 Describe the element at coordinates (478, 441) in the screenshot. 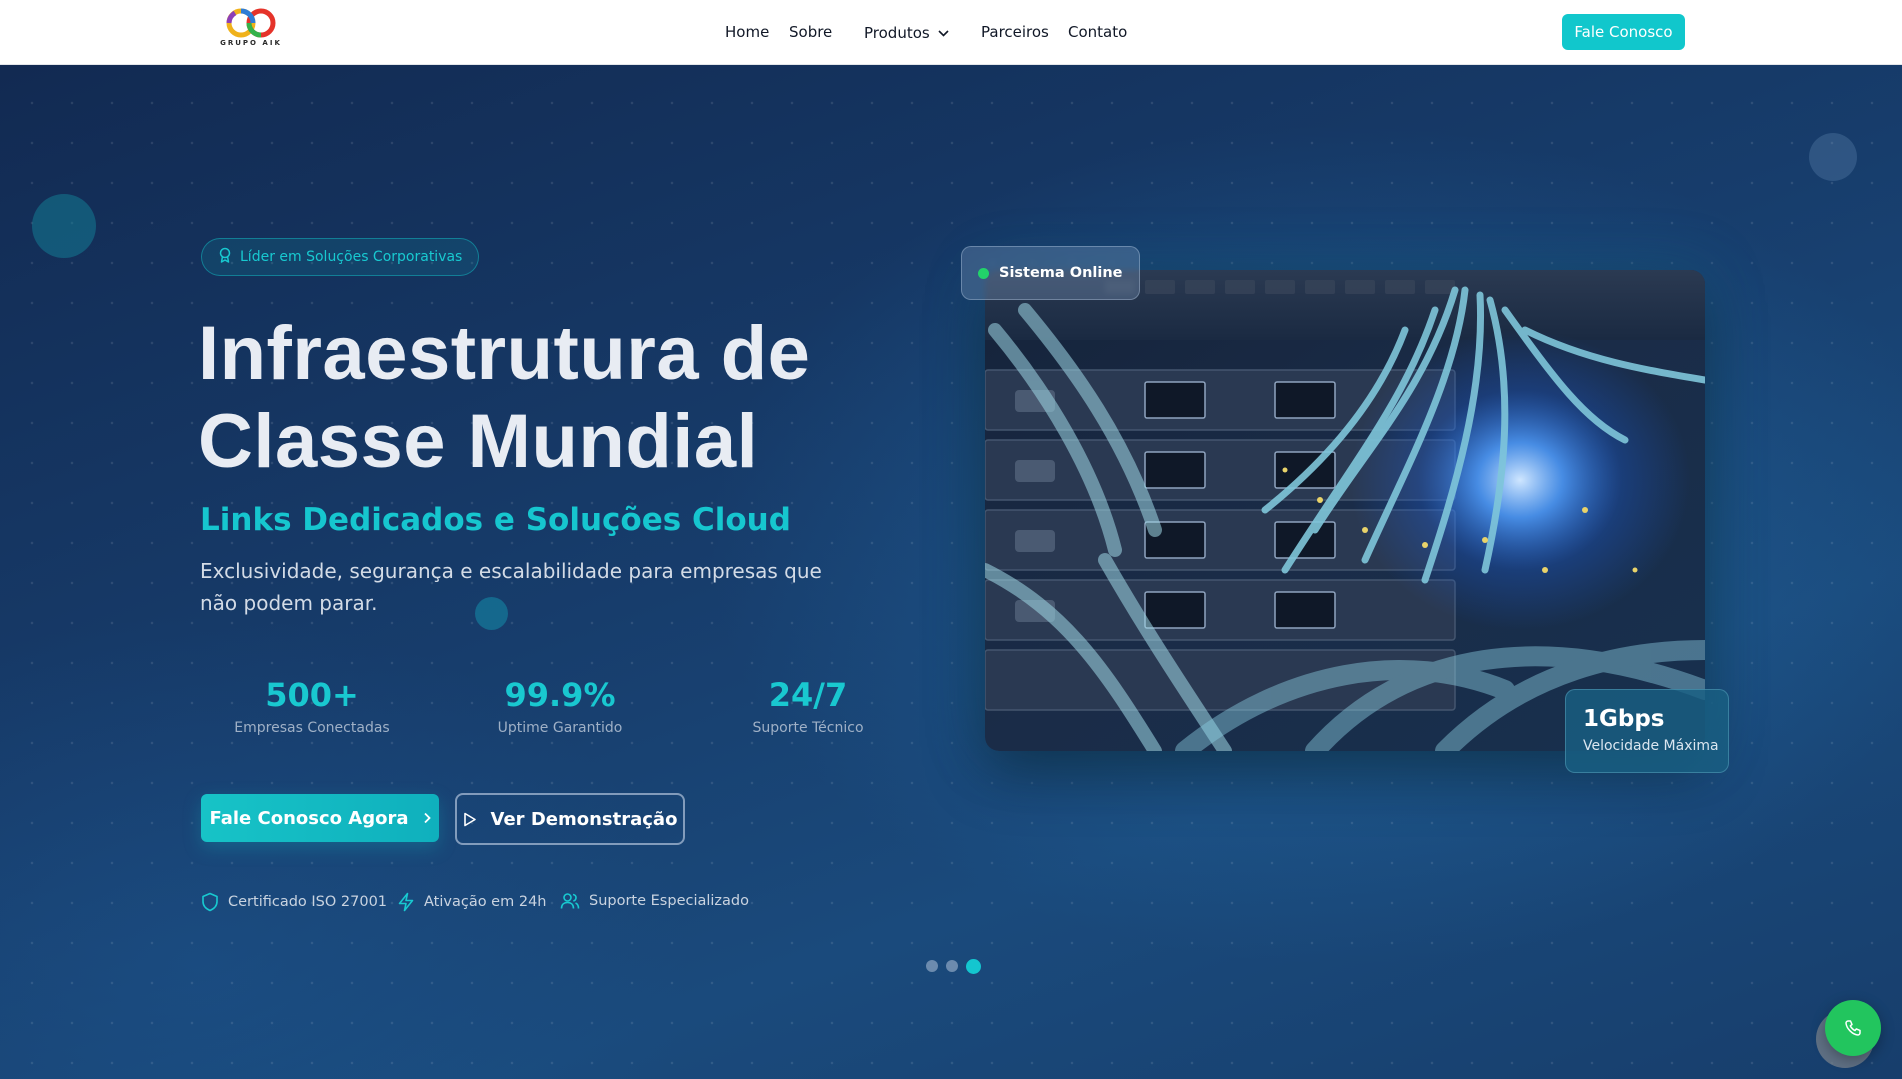

I see `hero-title-line2: Classe Mundial` at that location.